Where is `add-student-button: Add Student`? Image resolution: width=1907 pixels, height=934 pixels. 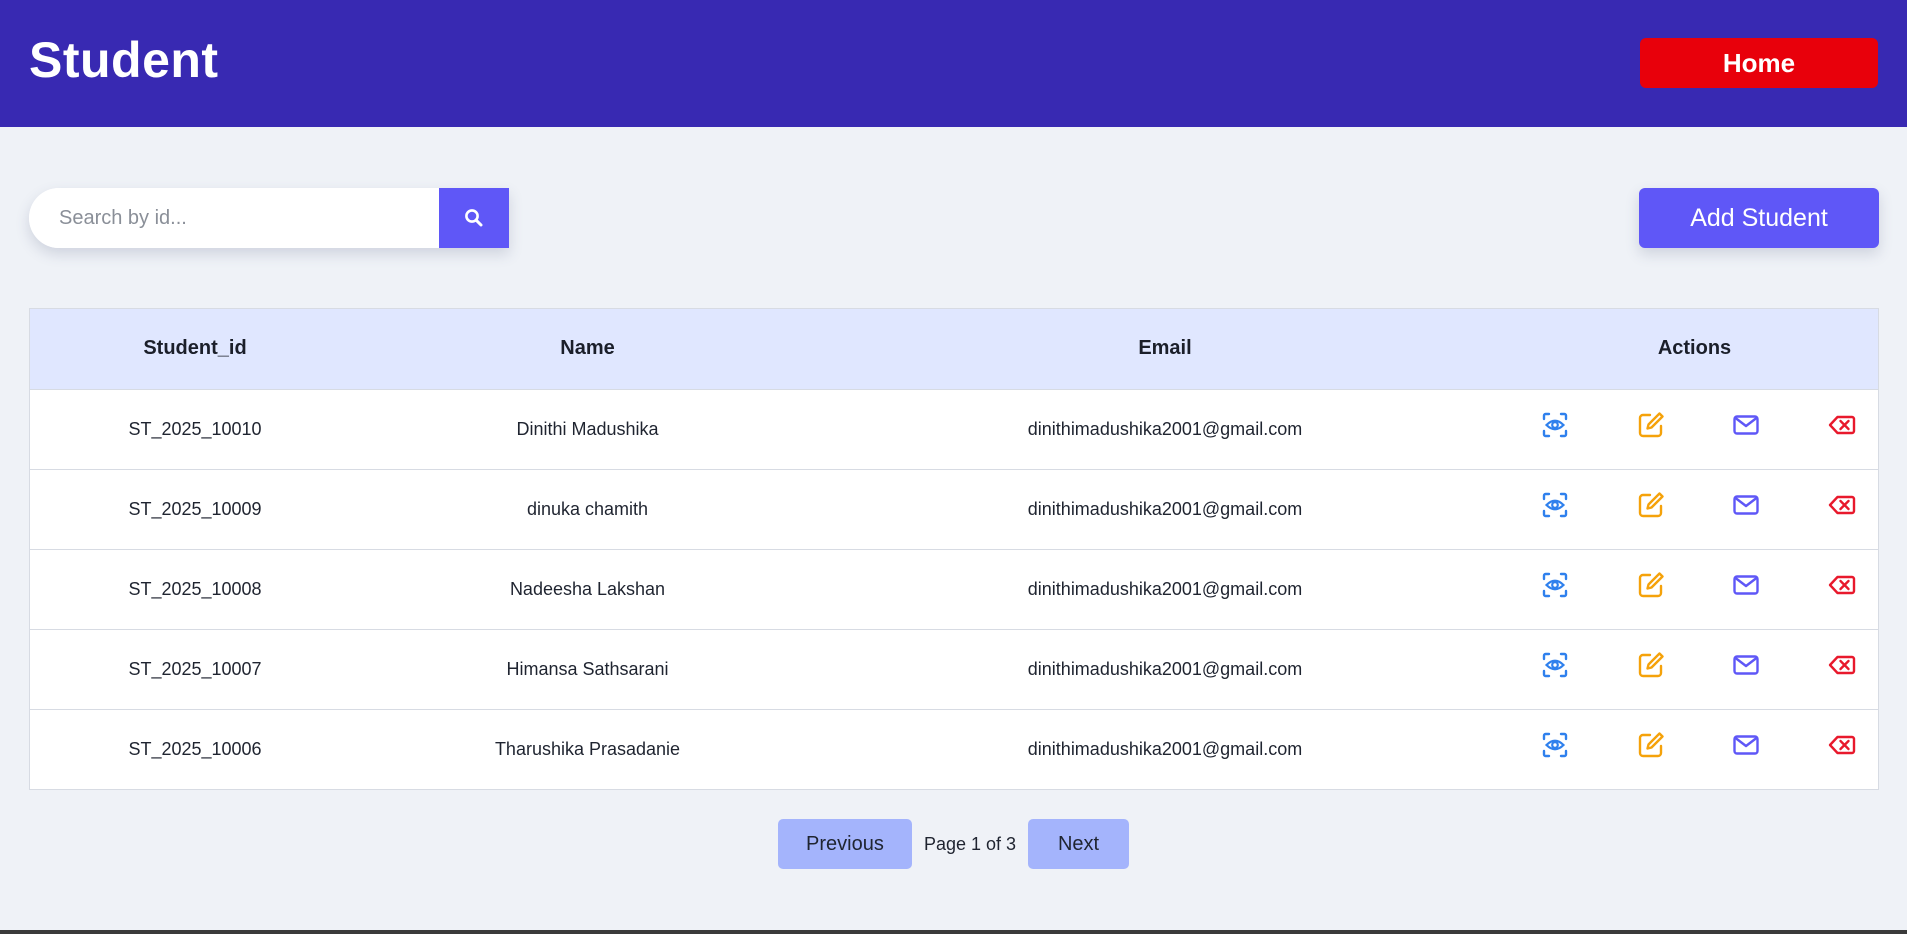 add-student-button: Add Student is located at coordinates (1759, 218).